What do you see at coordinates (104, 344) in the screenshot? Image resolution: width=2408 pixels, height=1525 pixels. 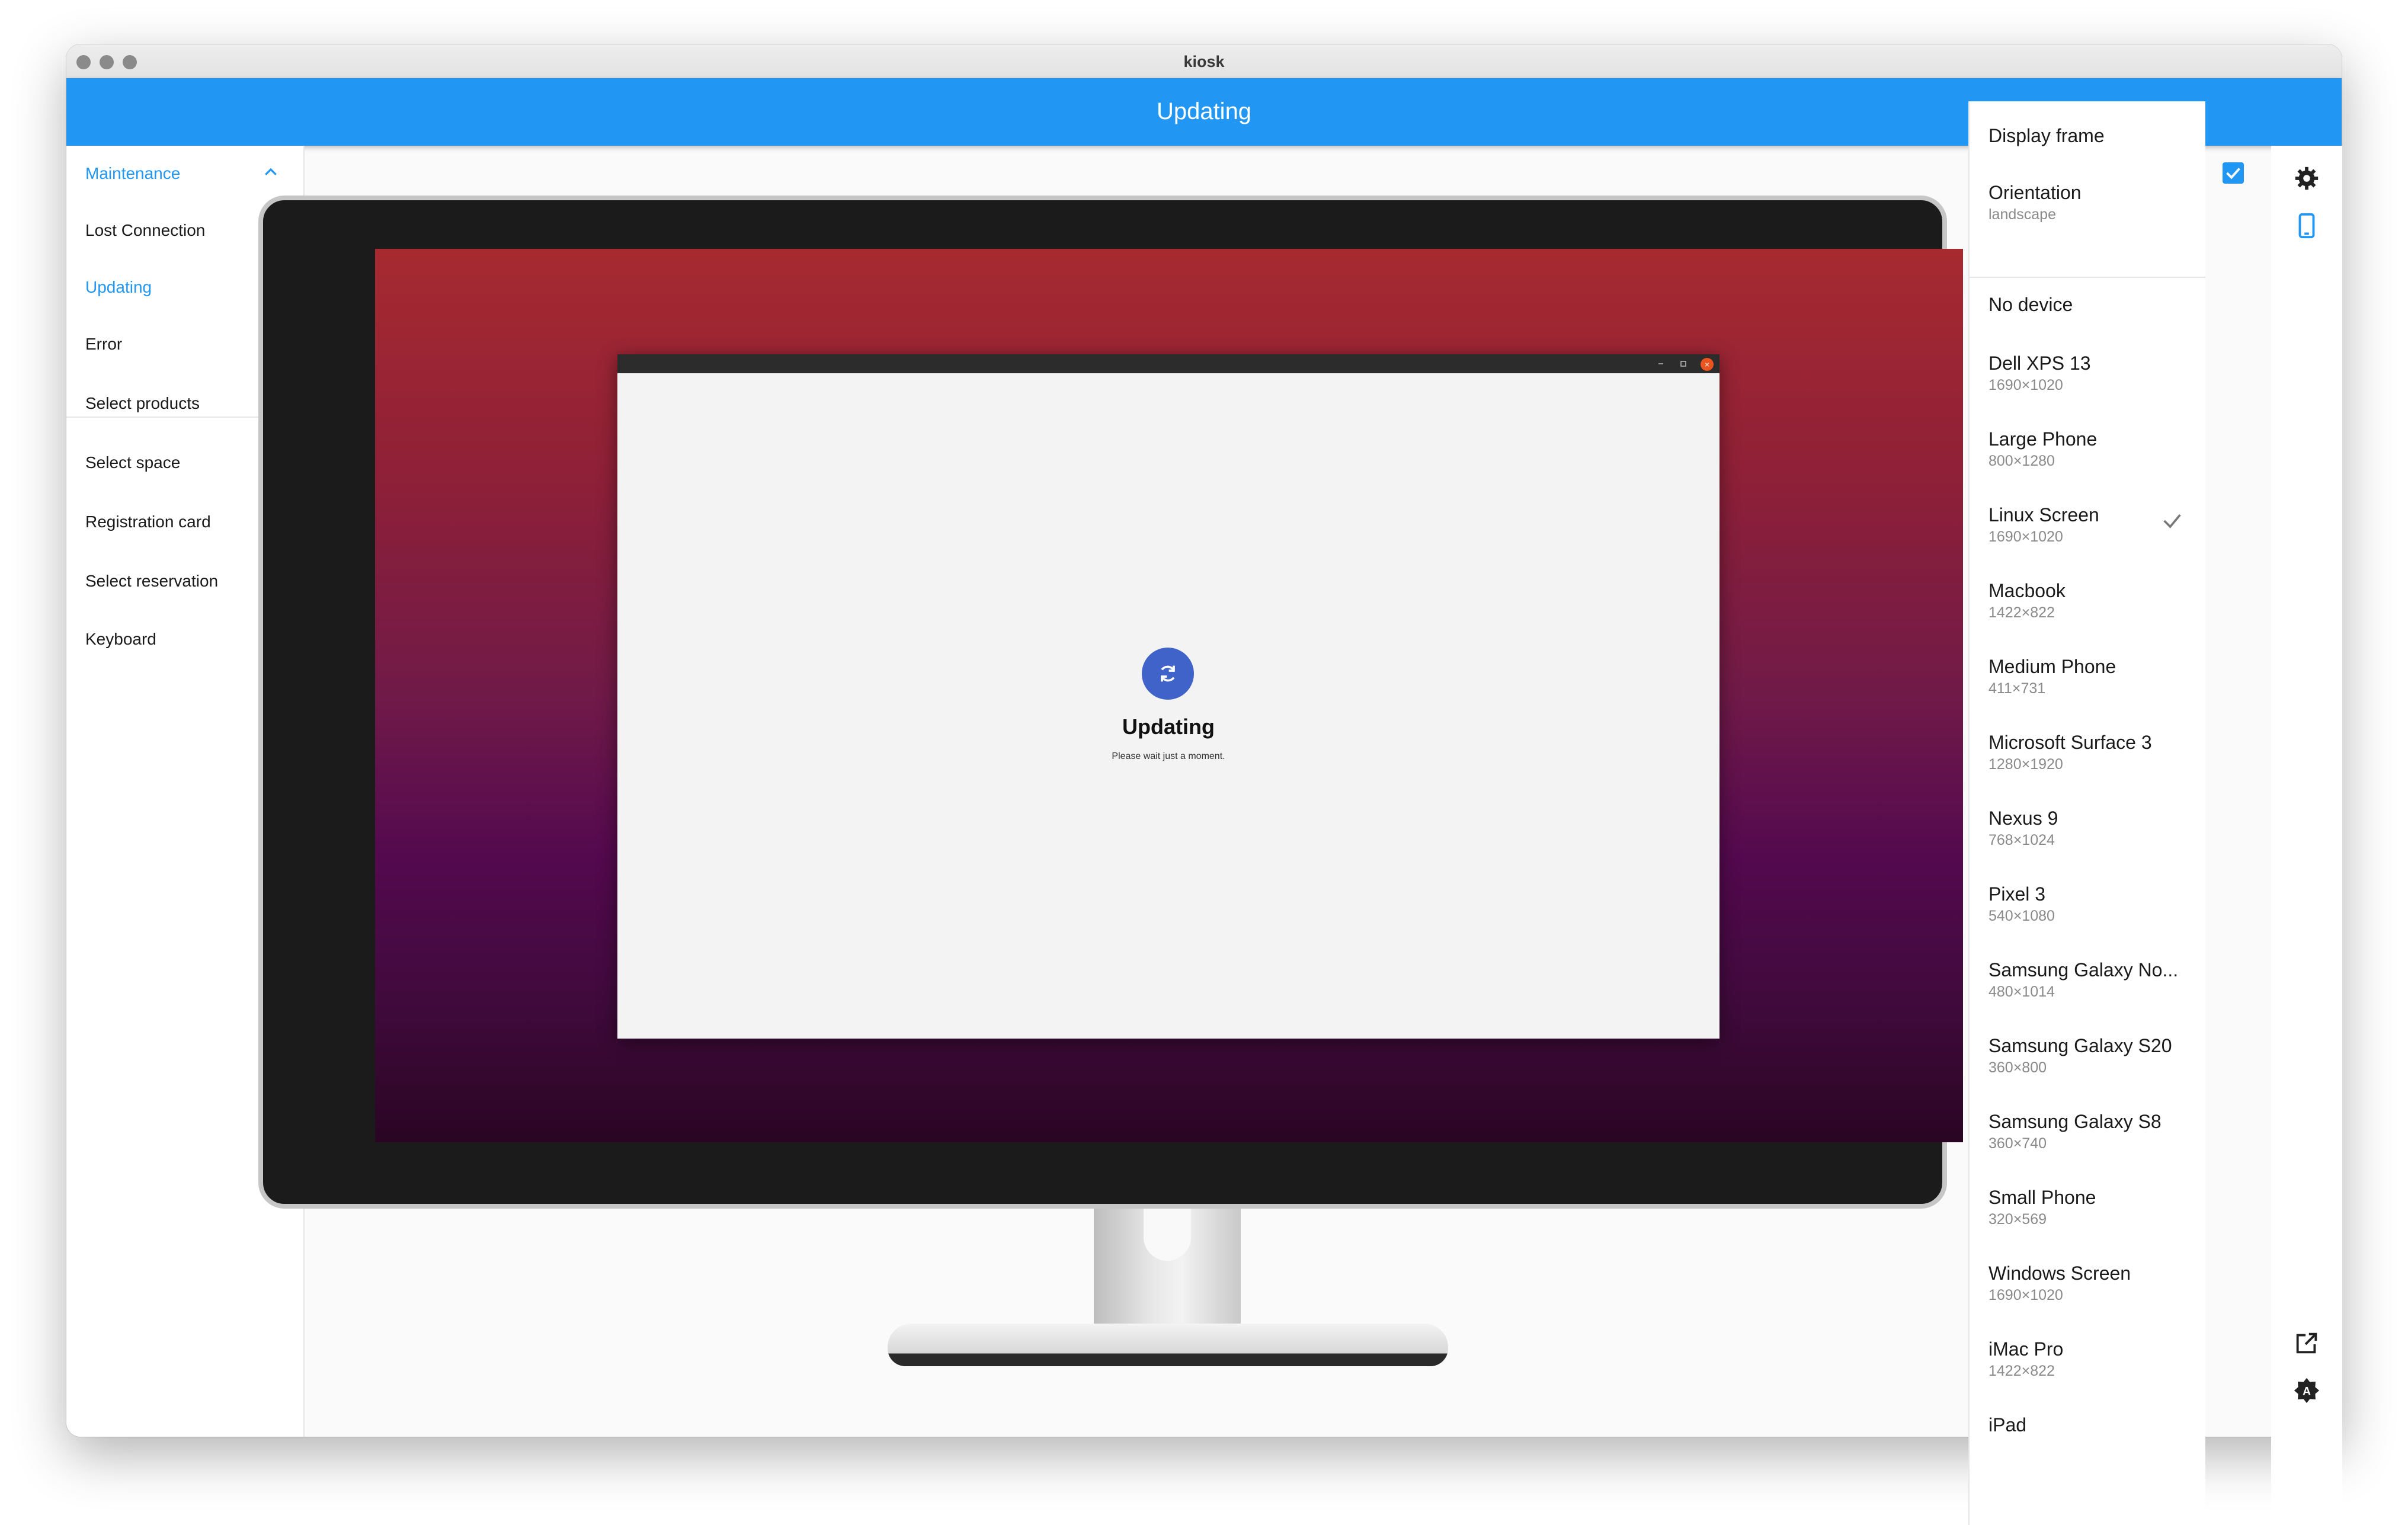 I see `sidebar-item-label: Error` at bounding box center [104, 344].